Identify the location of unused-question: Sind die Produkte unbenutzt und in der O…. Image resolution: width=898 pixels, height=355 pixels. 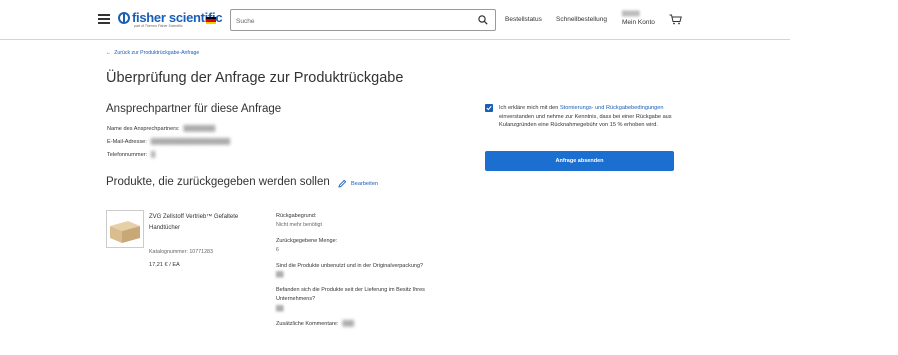
(350, 266).